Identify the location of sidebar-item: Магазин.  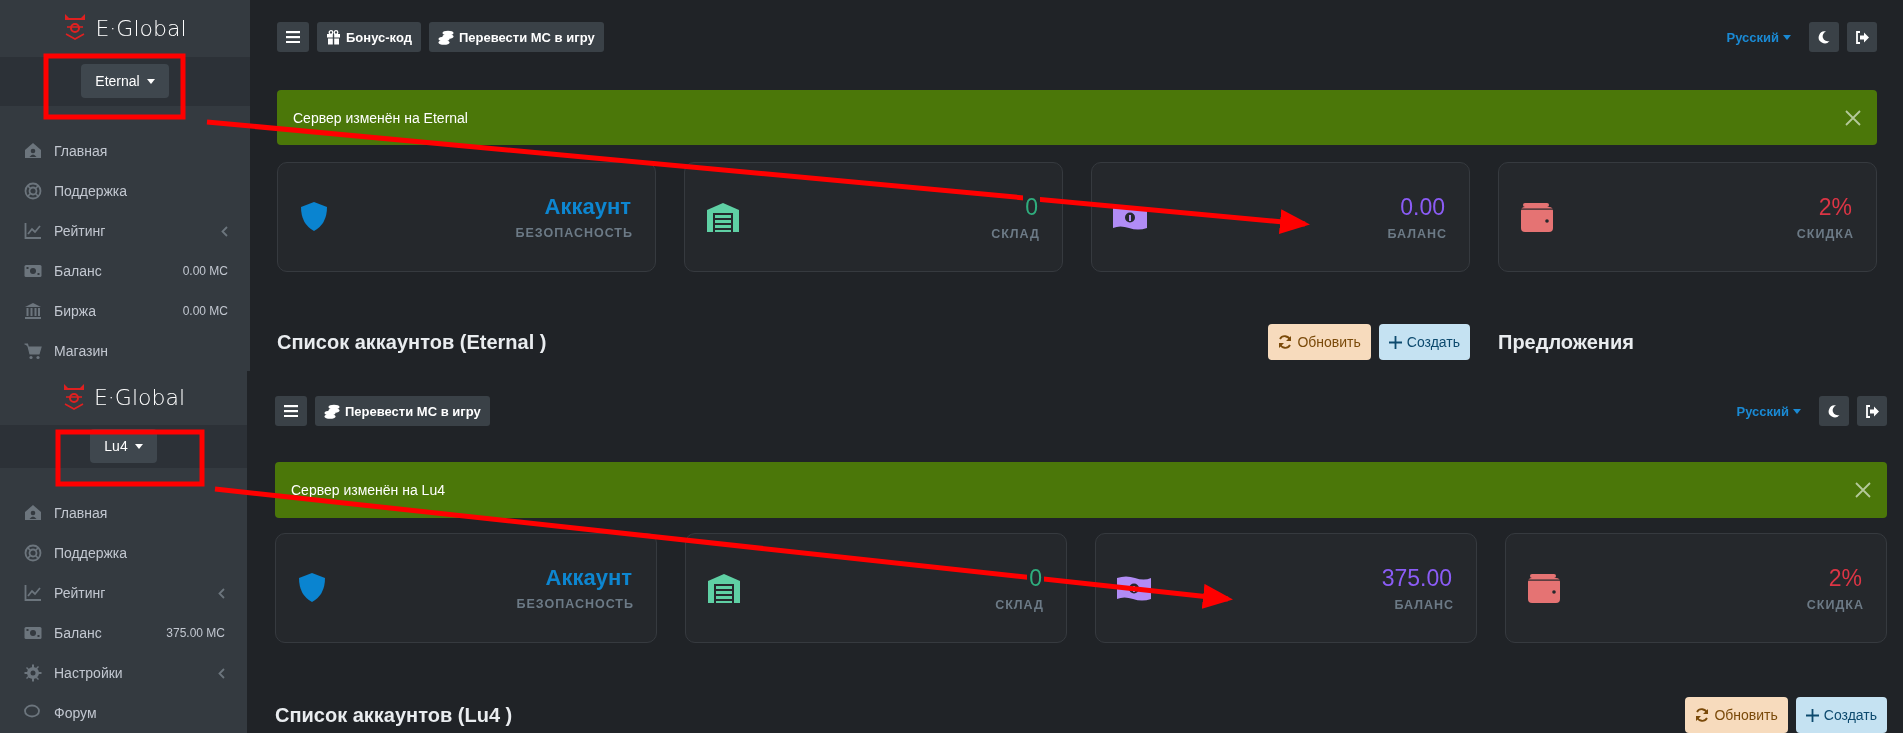
(125, 351).